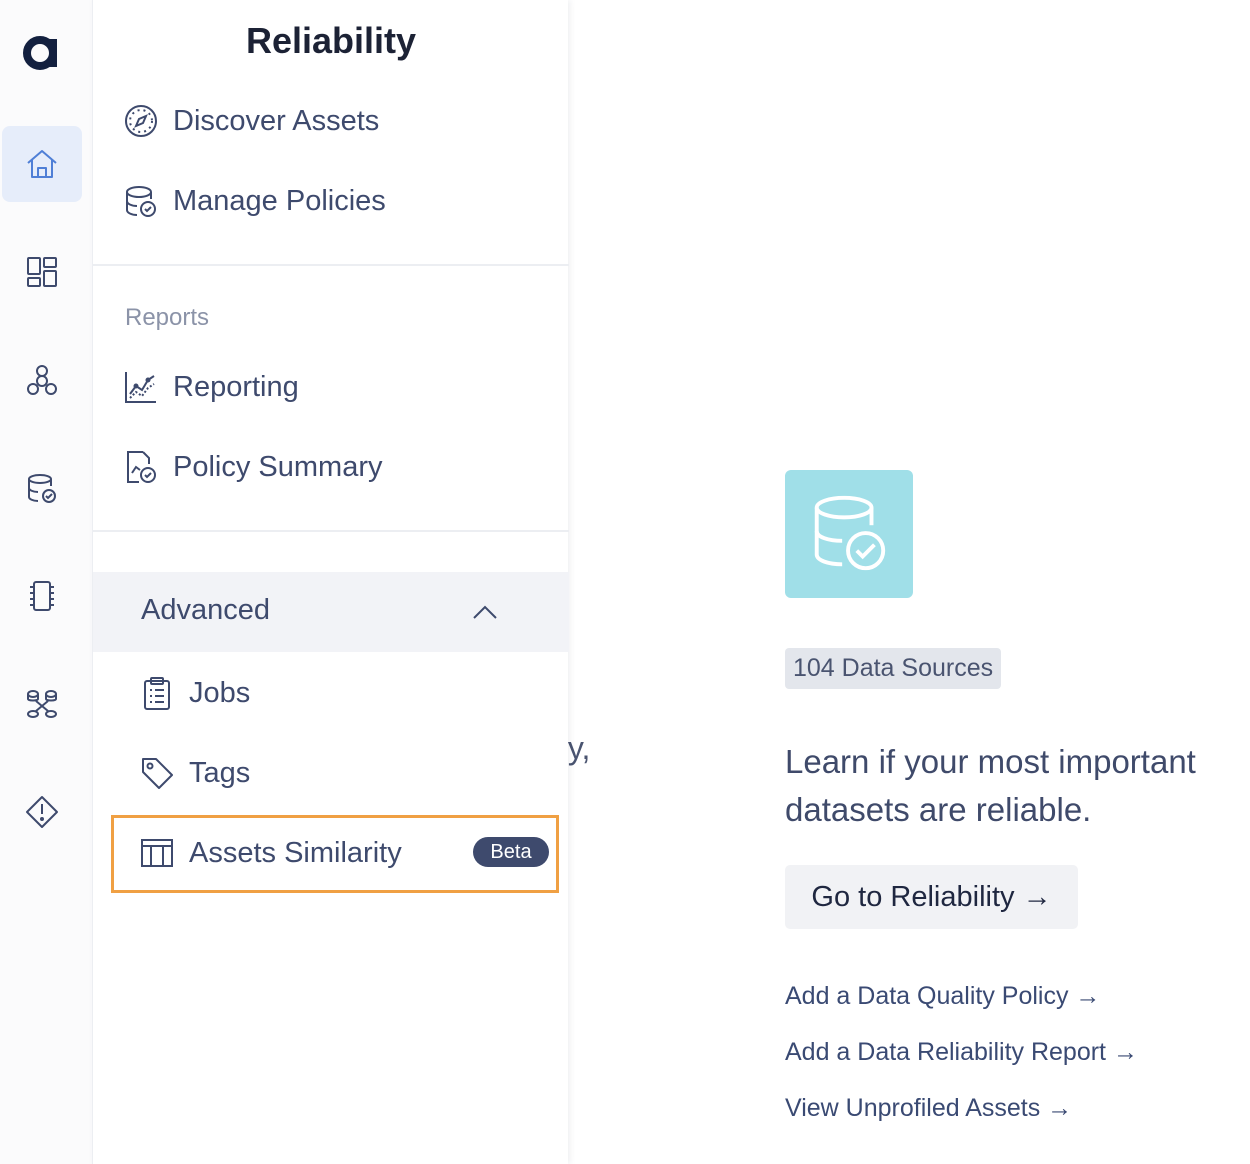 This screenshot has height=1164, width=1250. I want to click on beta-badge: Beta, so click(511, 852).